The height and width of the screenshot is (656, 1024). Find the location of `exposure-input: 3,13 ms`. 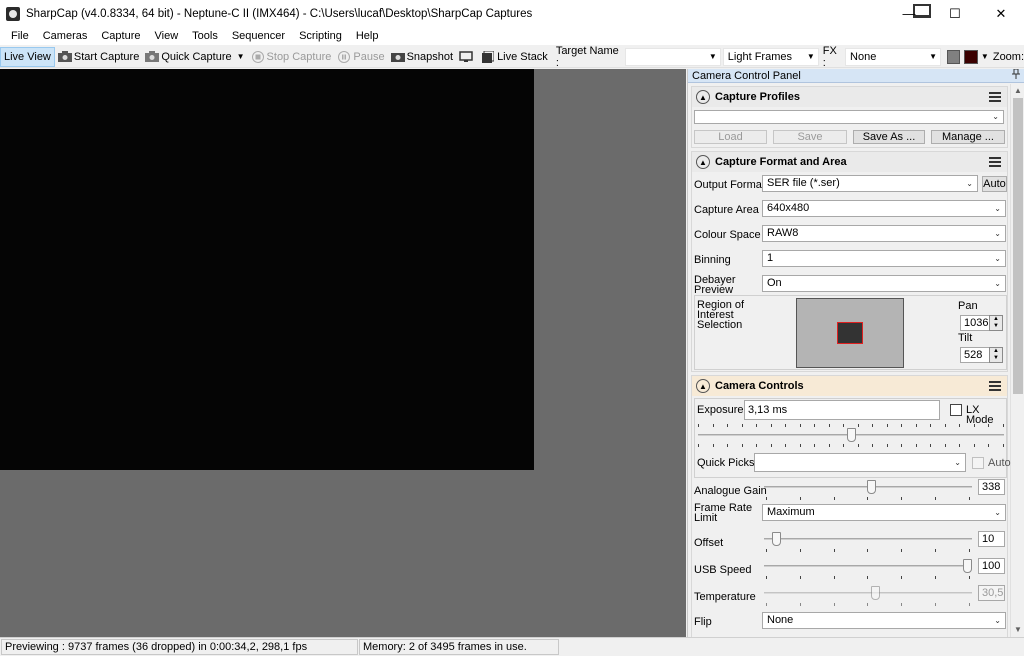

exposure-input: 3,13 ms is located at coordinates (842, 410).